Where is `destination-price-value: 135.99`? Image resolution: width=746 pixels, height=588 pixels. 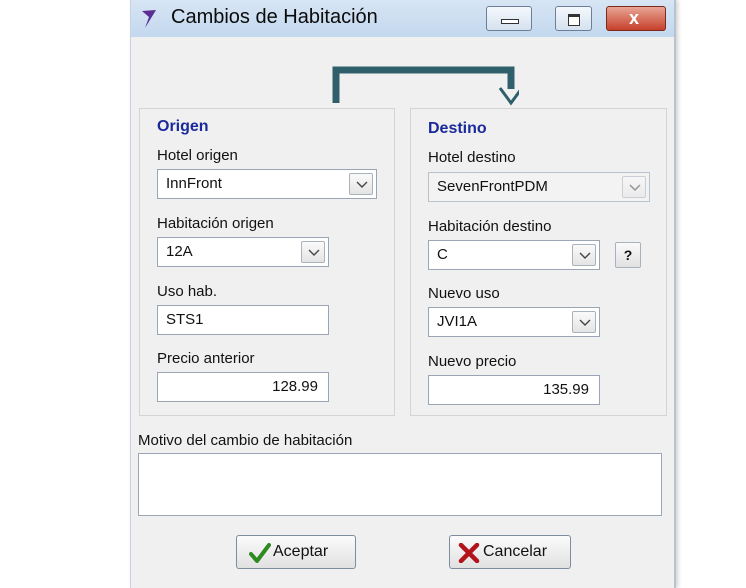
destination-price-value: 135.99 is located at coordinates (566, 389).